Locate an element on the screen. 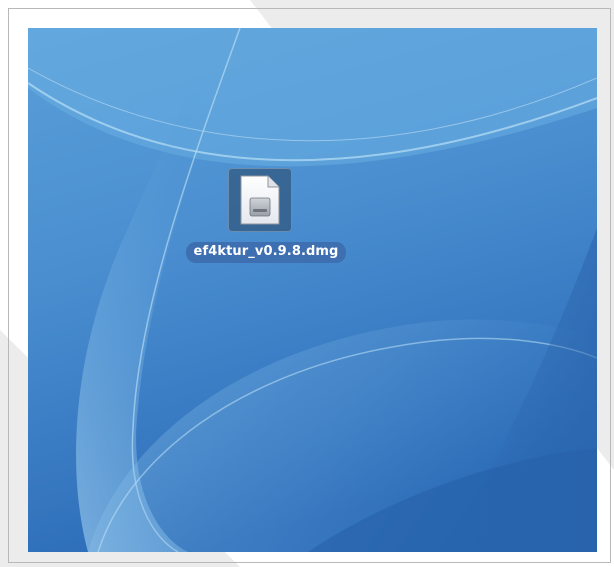  file-name-label: ef4ktur_v0.9.8.dmg is located at coordinates (266, 252).